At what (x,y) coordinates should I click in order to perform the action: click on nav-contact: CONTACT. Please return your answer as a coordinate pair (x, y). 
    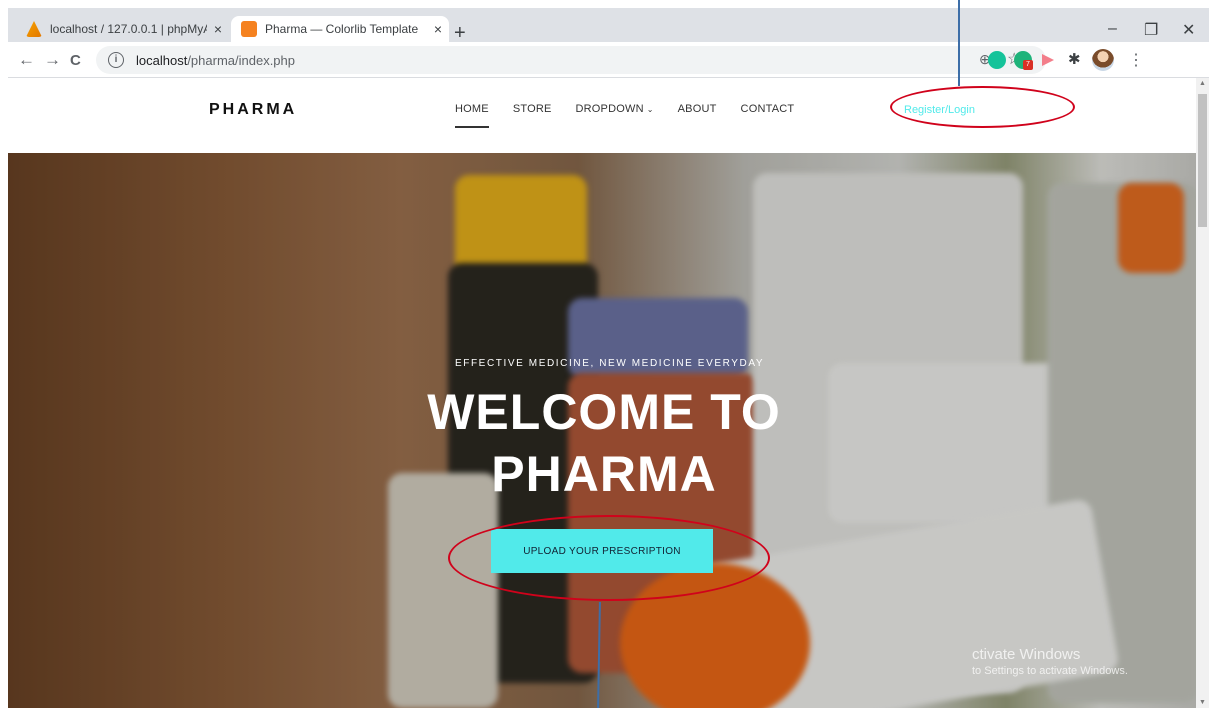
    Looking at the image, I should click on (768, 109).